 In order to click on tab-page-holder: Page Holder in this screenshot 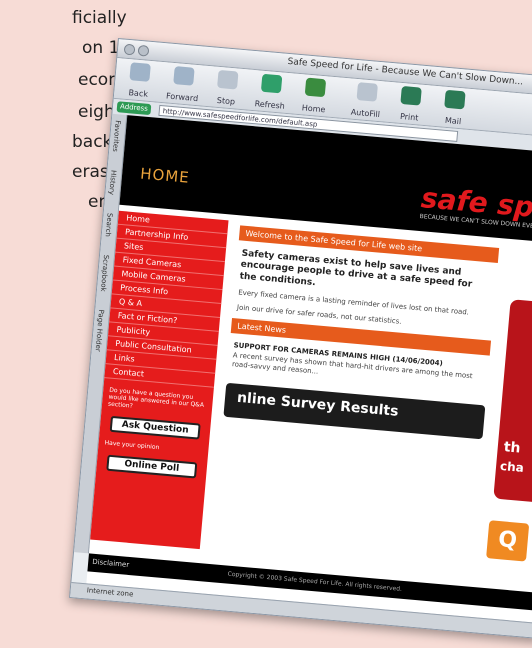, I will do `click(100, 330)`.